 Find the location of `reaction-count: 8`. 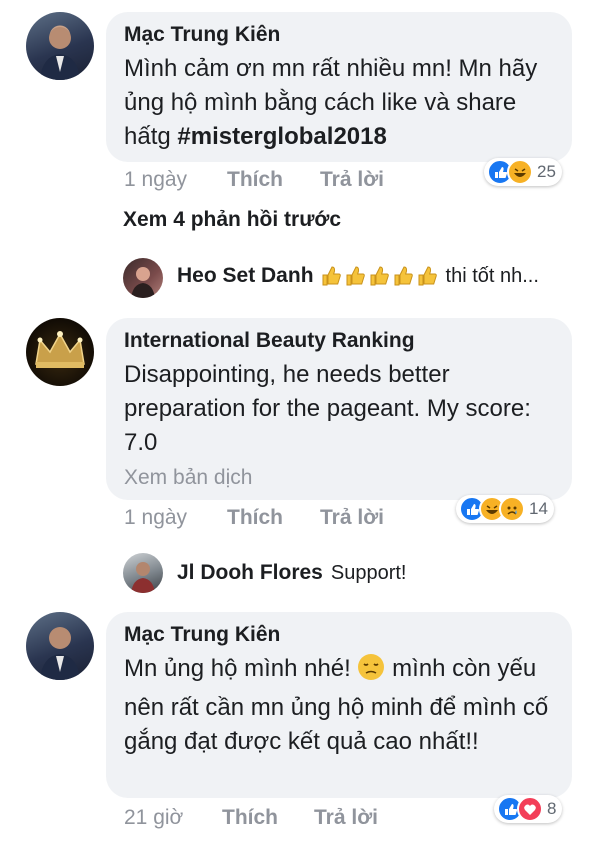

reaction-count: 8 is located at coordinates (552, 808).